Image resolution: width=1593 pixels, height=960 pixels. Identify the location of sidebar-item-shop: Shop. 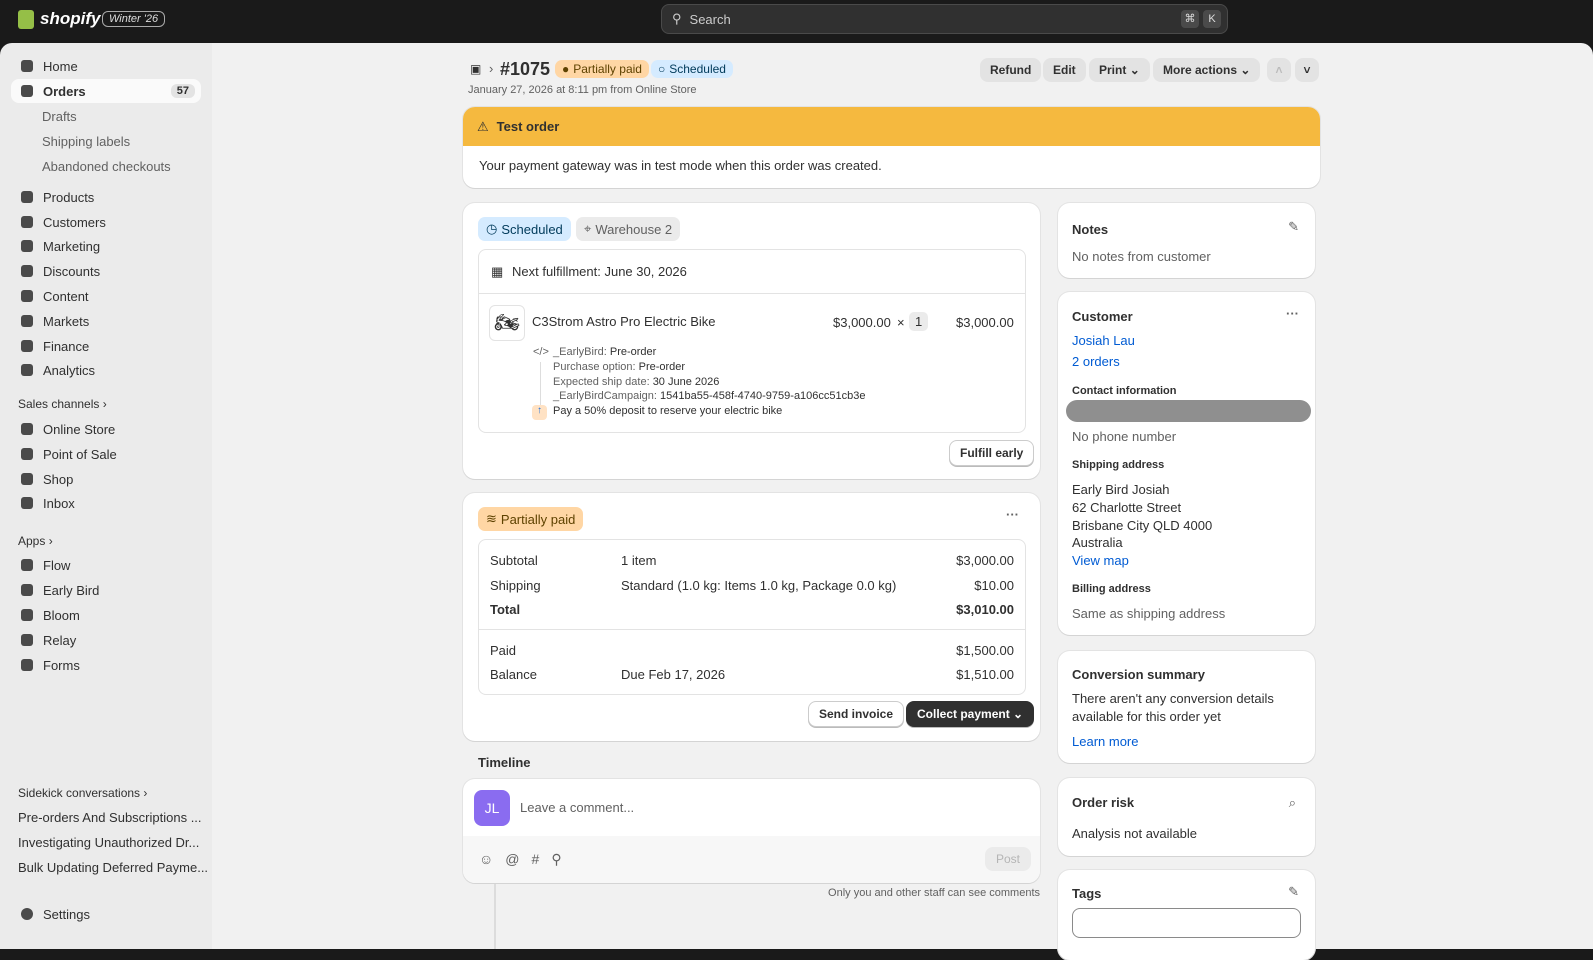
(106, 479).